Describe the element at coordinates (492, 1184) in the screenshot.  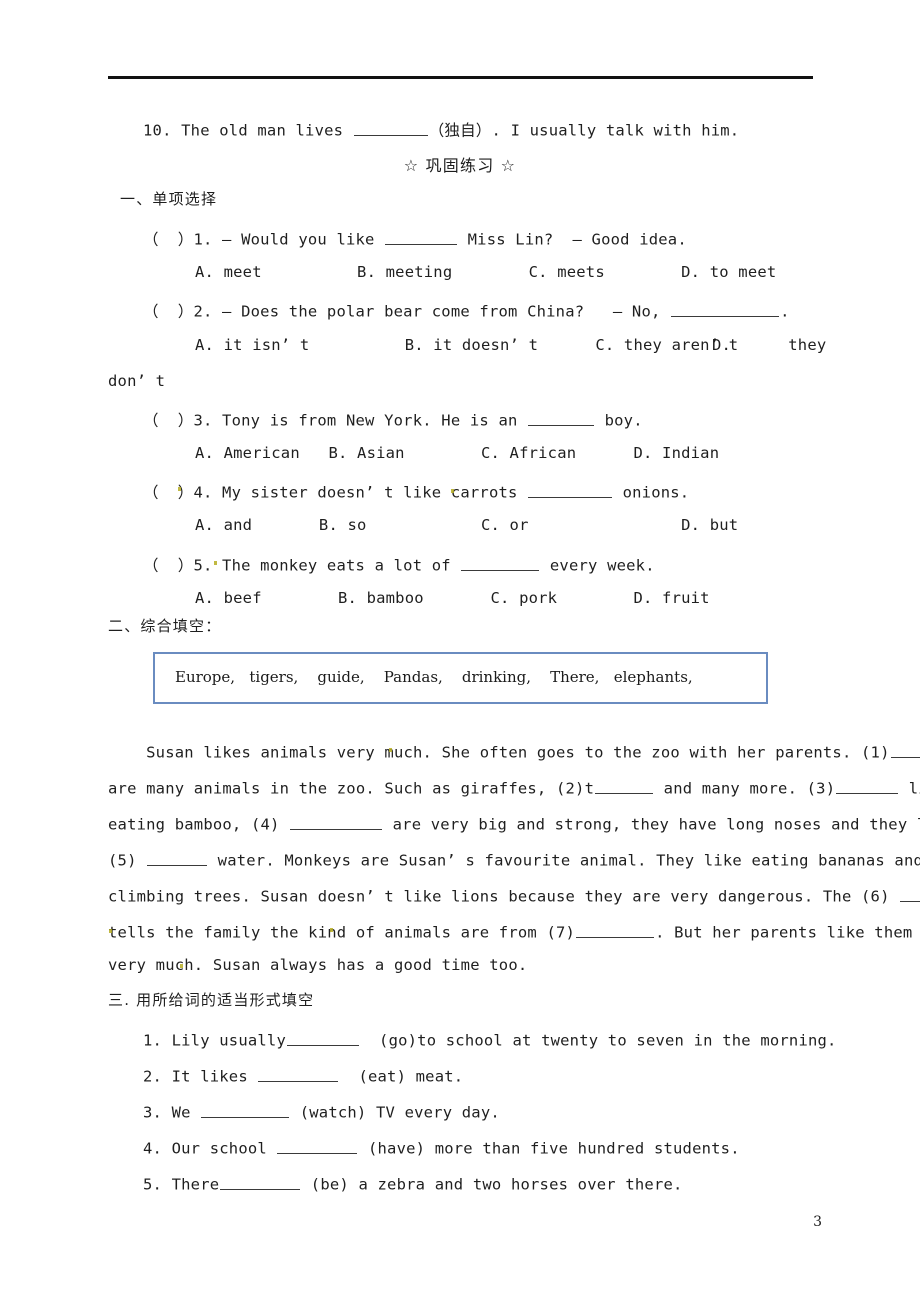
I see `item-text-after: (be) a zebra and two horses over there.` at that location.